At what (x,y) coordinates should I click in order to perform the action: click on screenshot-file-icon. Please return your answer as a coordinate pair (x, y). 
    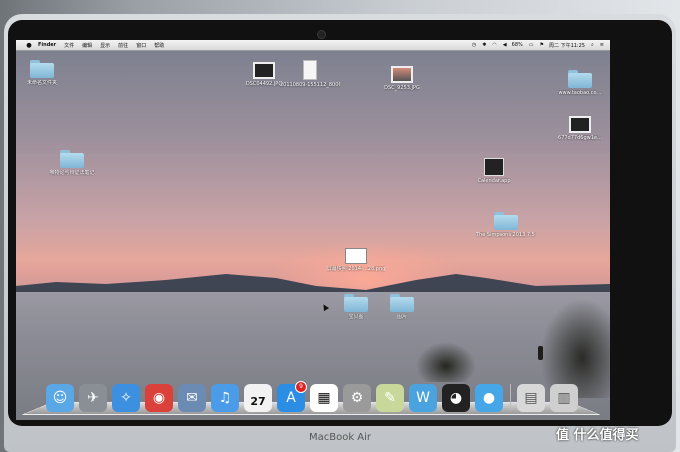
    Looking at the image, I should click on (356, 256).